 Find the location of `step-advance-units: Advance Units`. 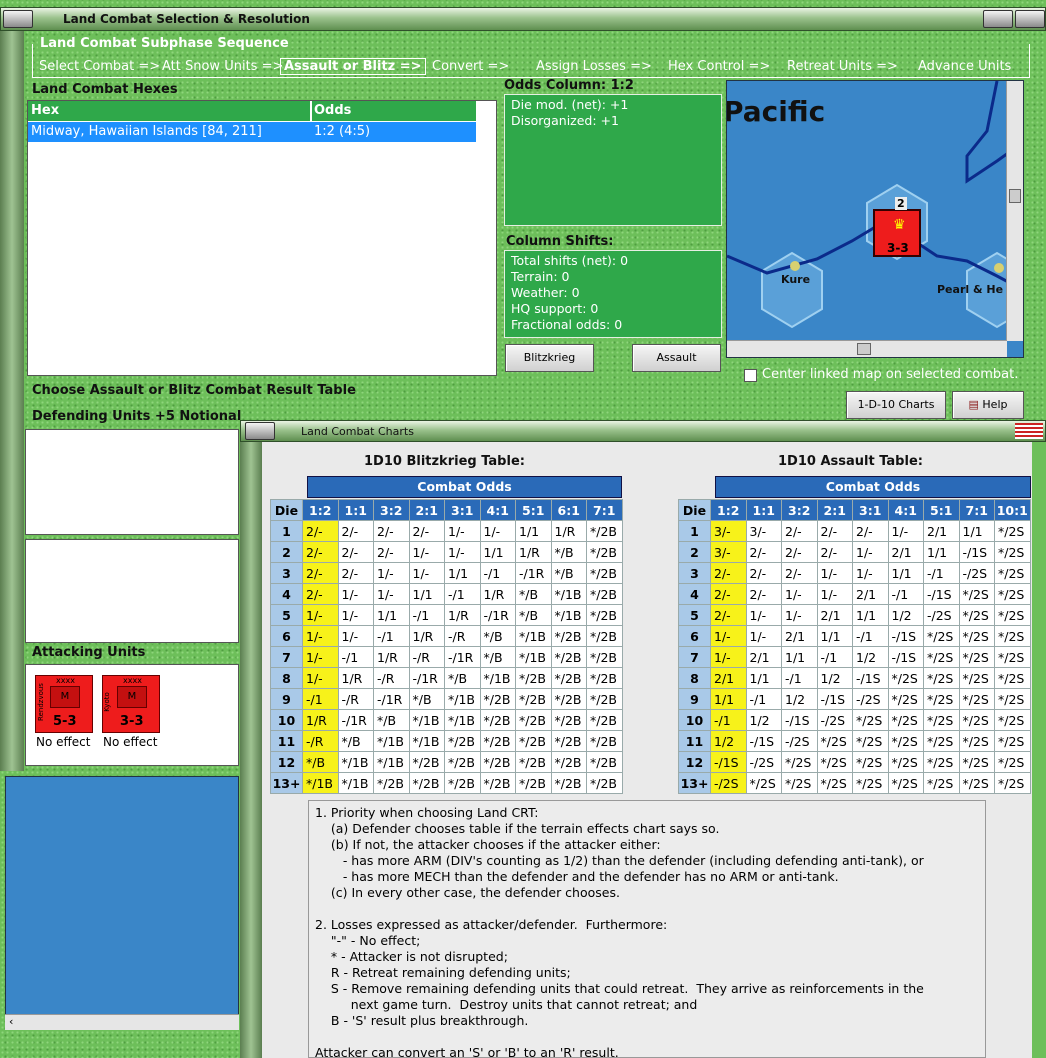

step-advance-units: Advance Units is located at coordinates (964, 66).